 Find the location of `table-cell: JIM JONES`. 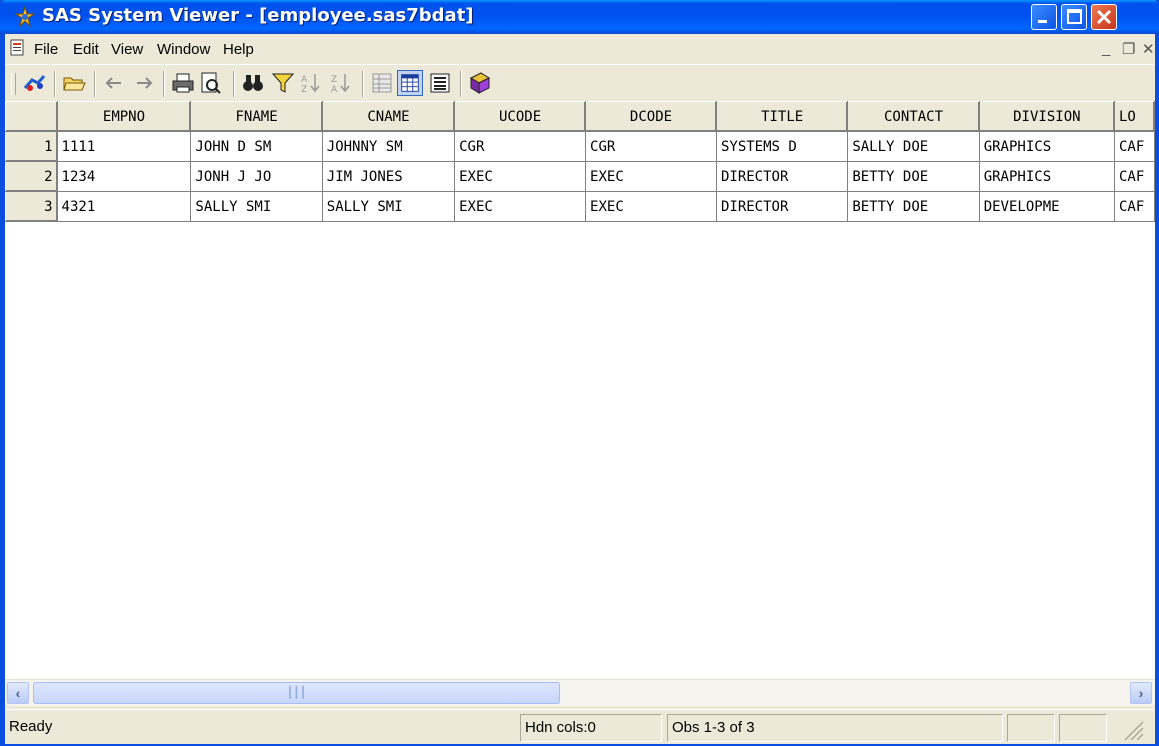

table-cell: JIM JONES is located at coordinates (388, 176).